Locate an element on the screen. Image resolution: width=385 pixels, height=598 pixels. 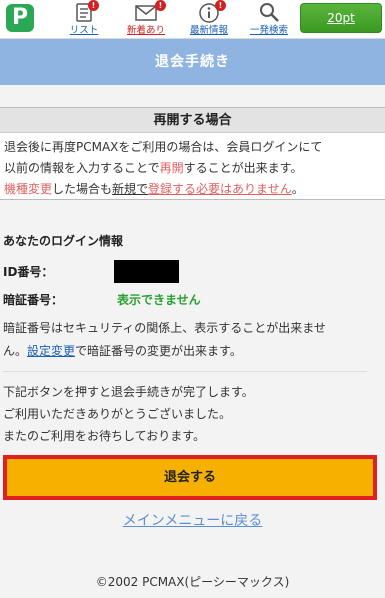
nav-item-list: ! リスト is located at coordinates (84, 19).